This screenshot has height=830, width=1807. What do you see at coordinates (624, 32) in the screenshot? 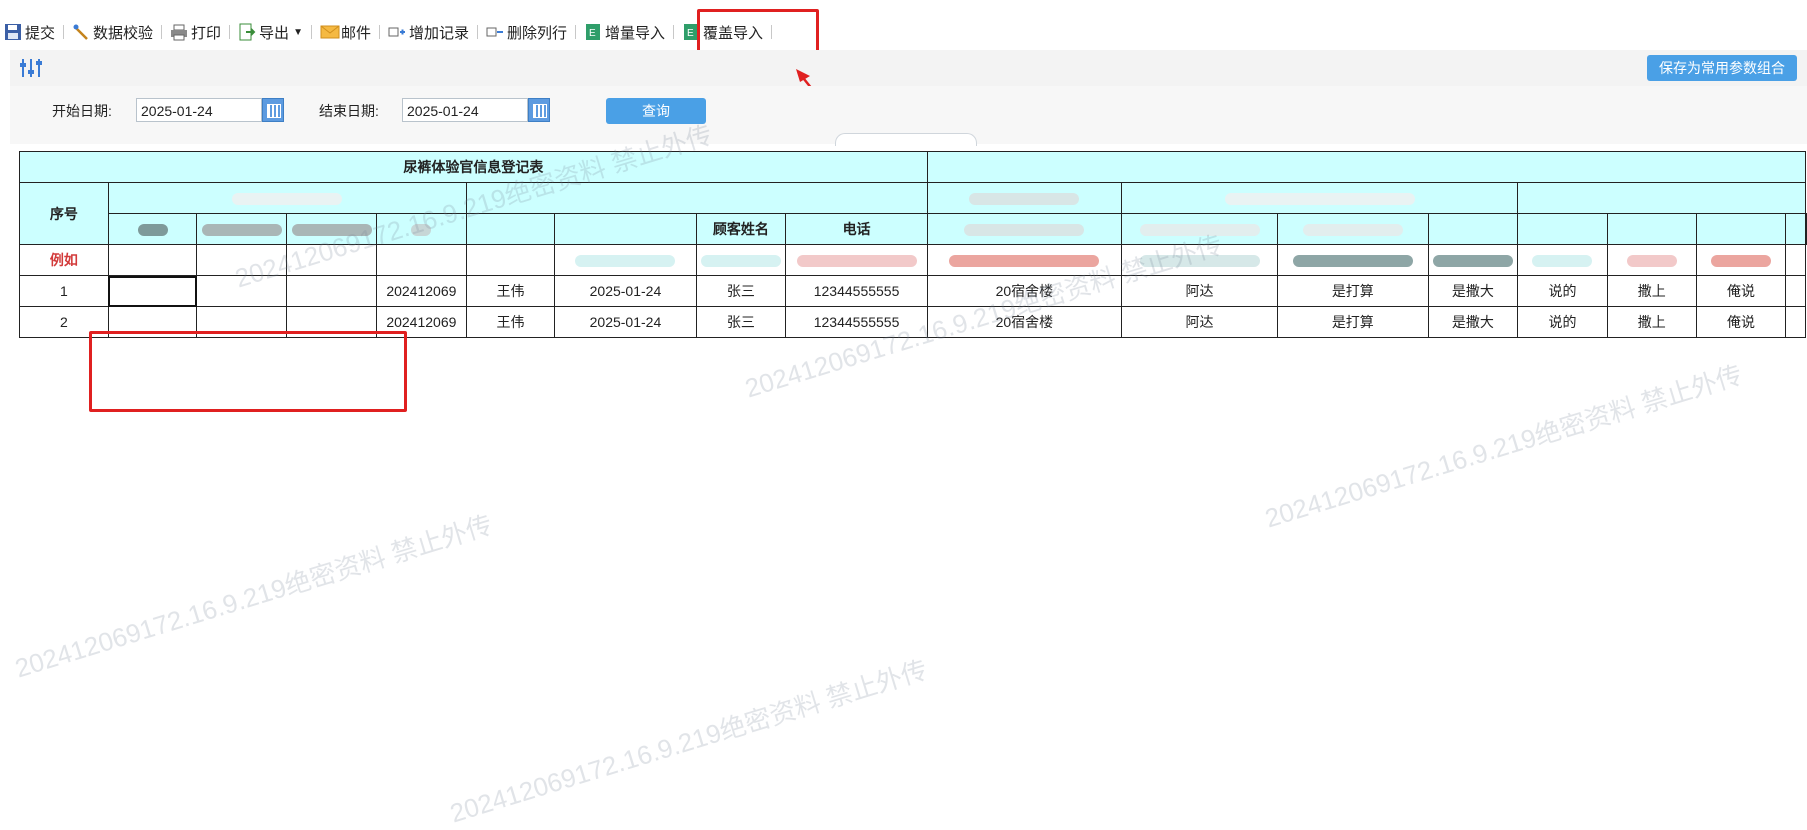
I see `incremental-import-button: E 增量导入` at bounding box center [624, 32].